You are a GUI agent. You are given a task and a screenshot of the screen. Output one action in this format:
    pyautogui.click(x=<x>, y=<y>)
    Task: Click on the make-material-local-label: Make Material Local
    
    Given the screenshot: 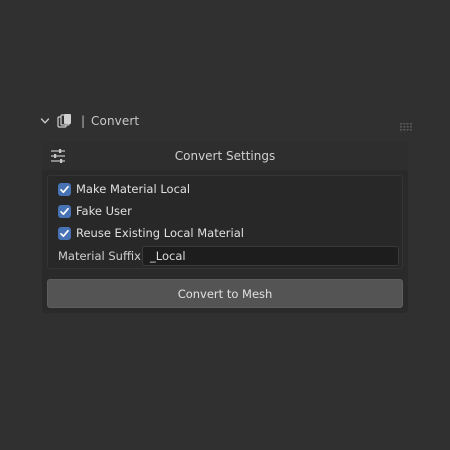 What is the action you would take?
    pyautogui.click(x=133, y=189)
    